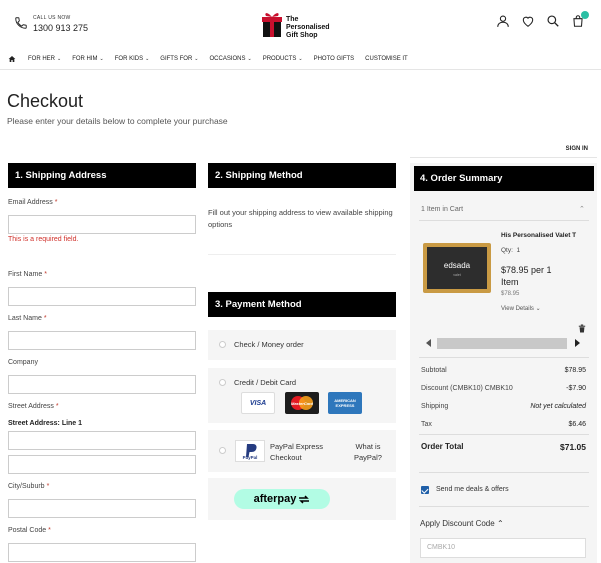  I want to click on product-horizontal-scrollbar, so click(503, 343).